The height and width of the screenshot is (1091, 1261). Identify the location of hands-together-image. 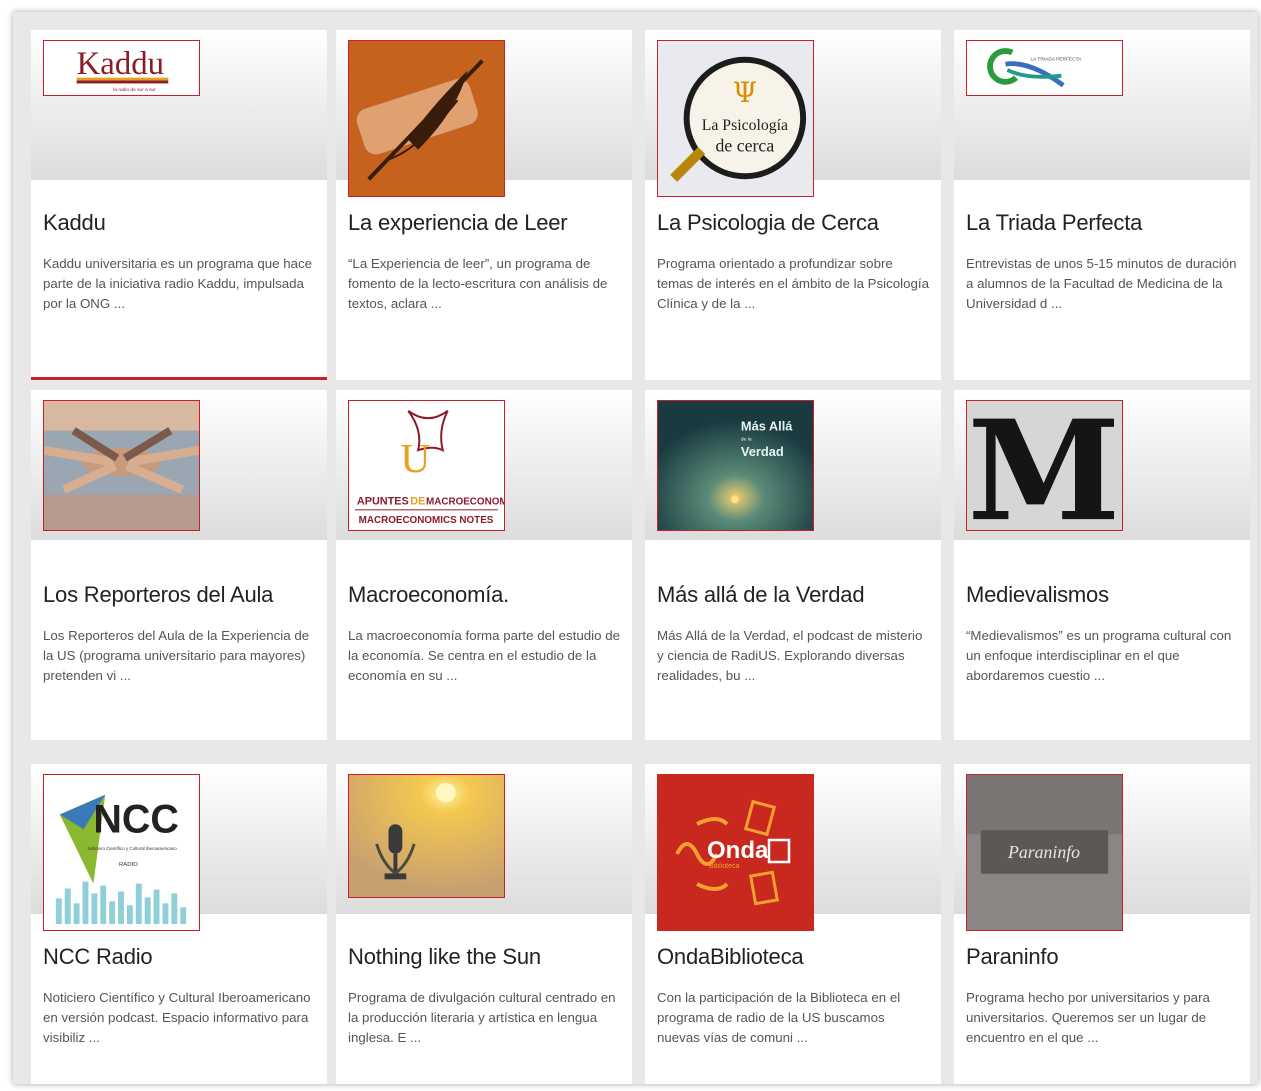
(121, 465).